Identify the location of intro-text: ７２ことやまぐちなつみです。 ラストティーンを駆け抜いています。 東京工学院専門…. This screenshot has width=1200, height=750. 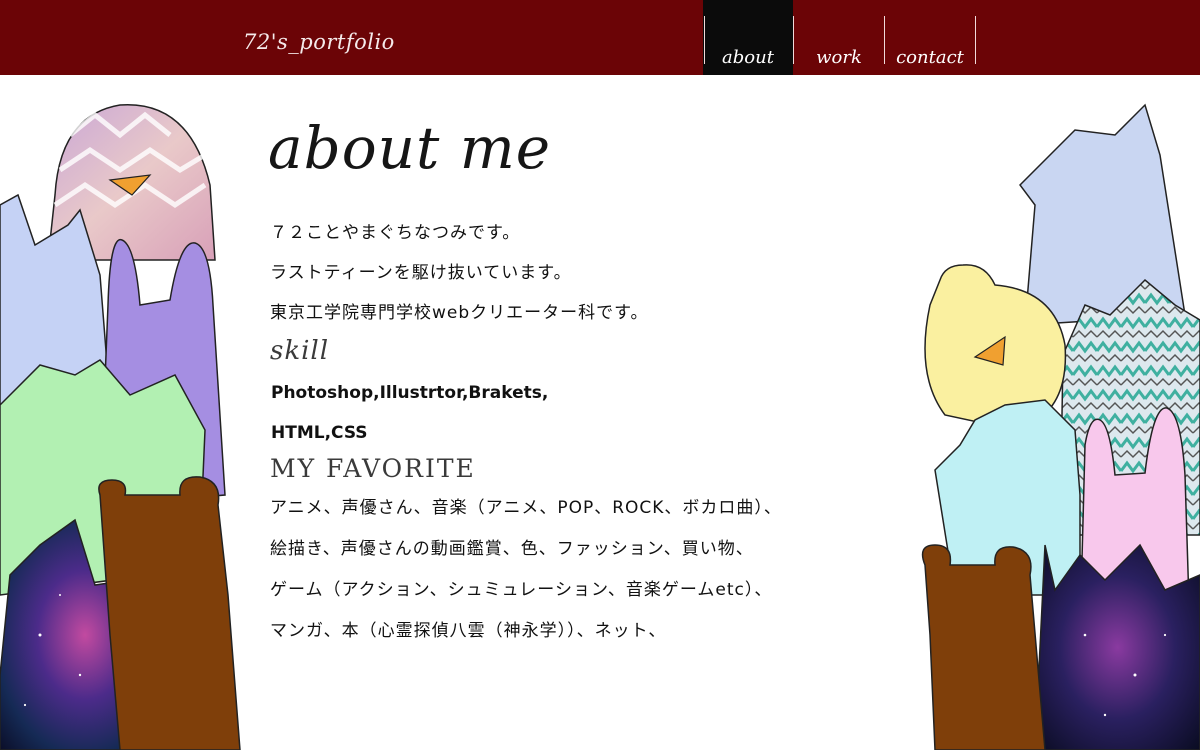
(459, 273).